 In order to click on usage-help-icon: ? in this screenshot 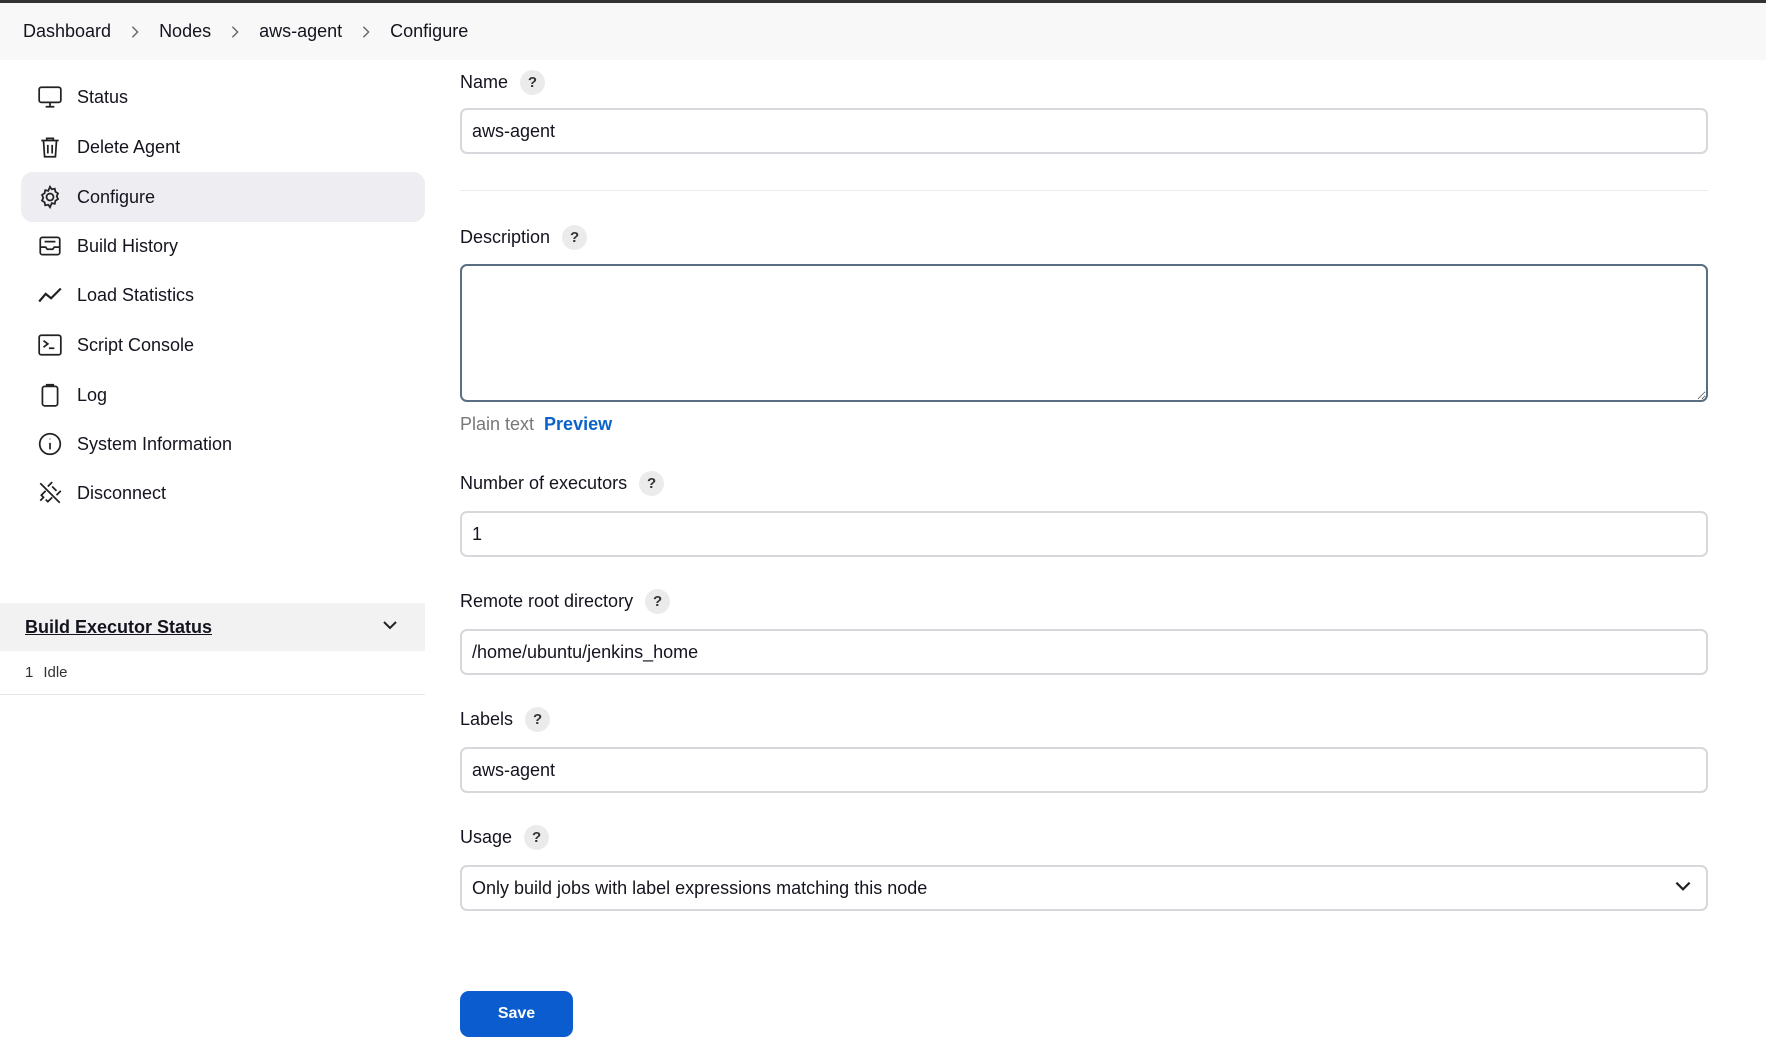, I will do `click(537, 837)`.